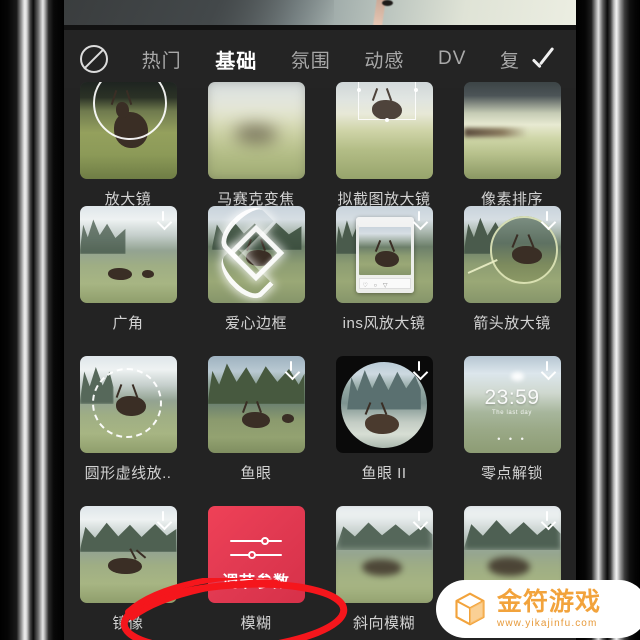 The width and height of the screenshot is (640, 640). I want to click on crop-handle-tr, so click(415, 90).